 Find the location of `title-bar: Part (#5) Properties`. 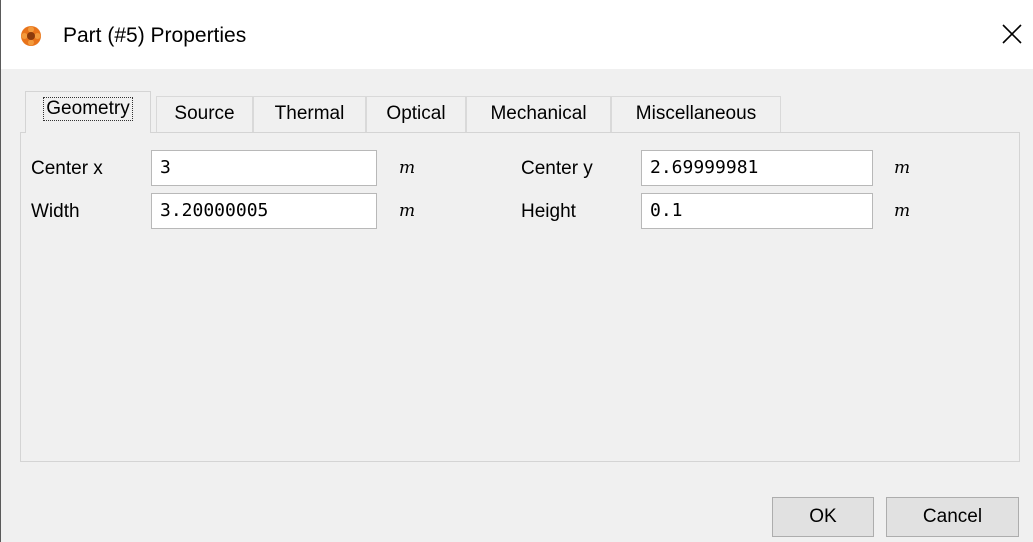

title-bar: Part (#5) Properties is located at coordinates (517, 34).